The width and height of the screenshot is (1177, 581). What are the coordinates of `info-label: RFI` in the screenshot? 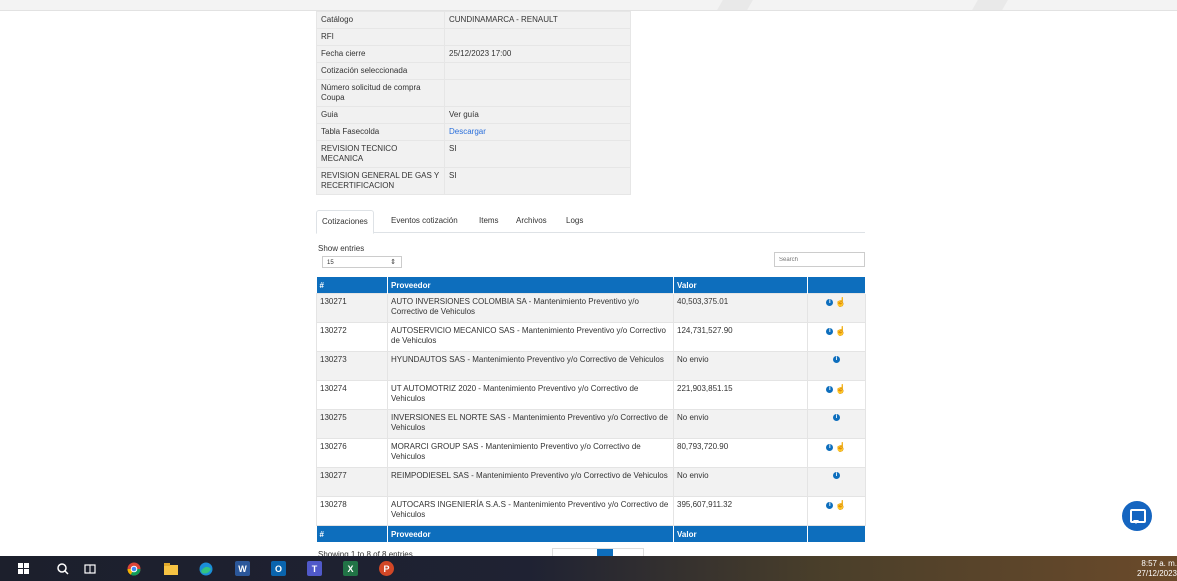 It's located at (380, 37).